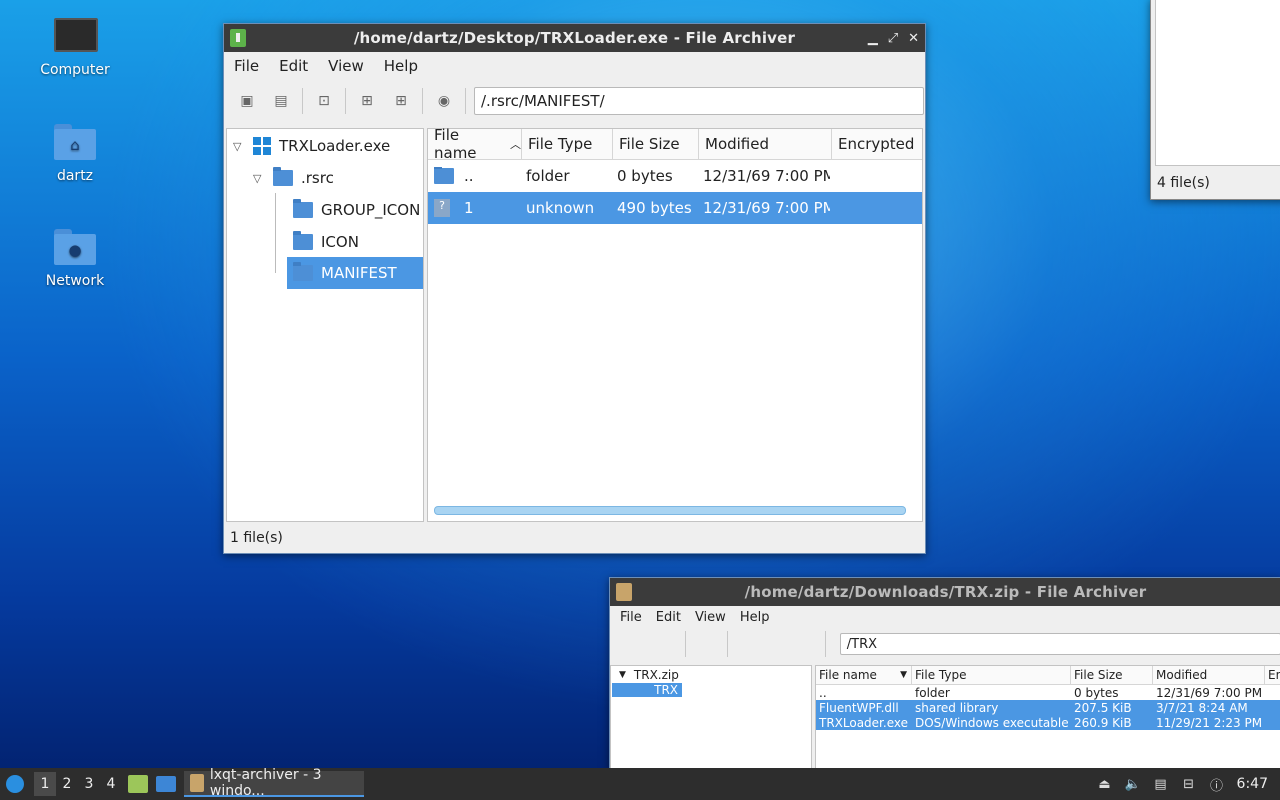  Describe the element at coordinates (75, 48) in the screenshot. I see `desktop-icon-computer: Computer` at that location.